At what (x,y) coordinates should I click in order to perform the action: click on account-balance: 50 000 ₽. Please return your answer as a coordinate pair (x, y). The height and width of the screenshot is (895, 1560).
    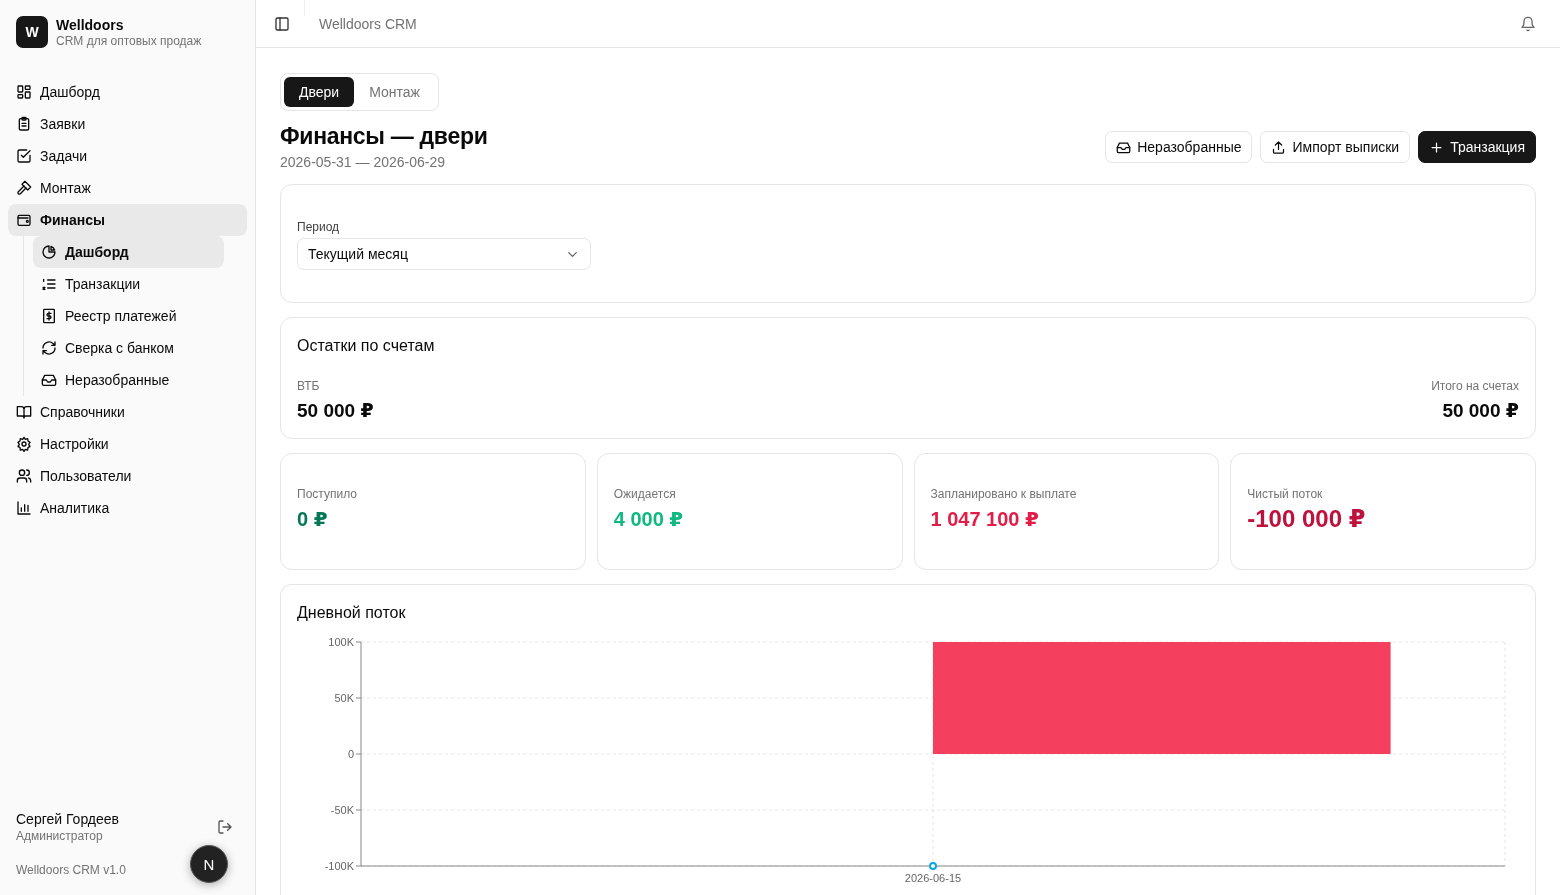
    Looking at the image, I should click on (335, 410).